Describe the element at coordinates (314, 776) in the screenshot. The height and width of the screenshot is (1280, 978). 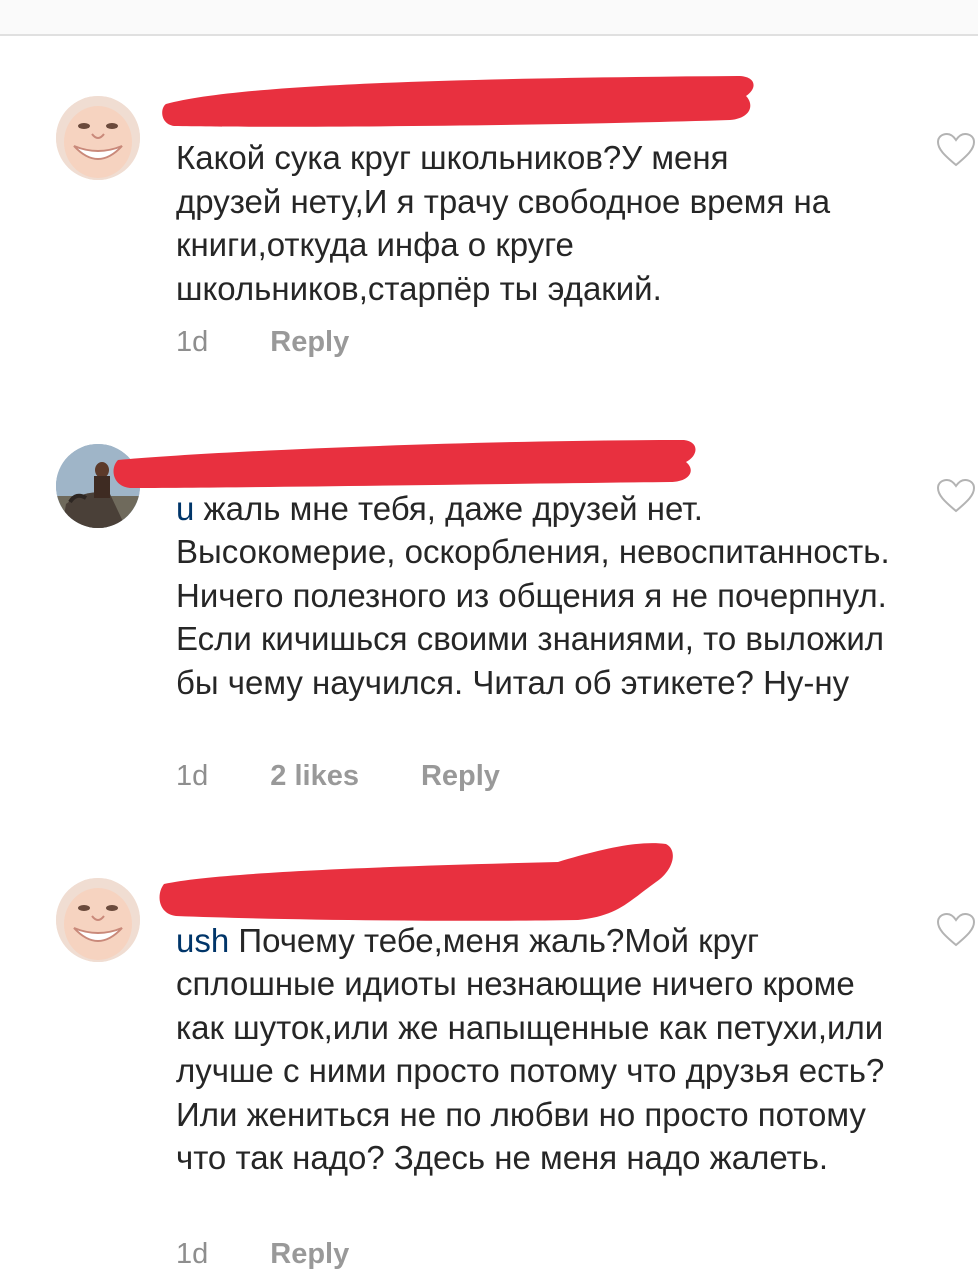
I see `likes-count: 2 likes` at that location.